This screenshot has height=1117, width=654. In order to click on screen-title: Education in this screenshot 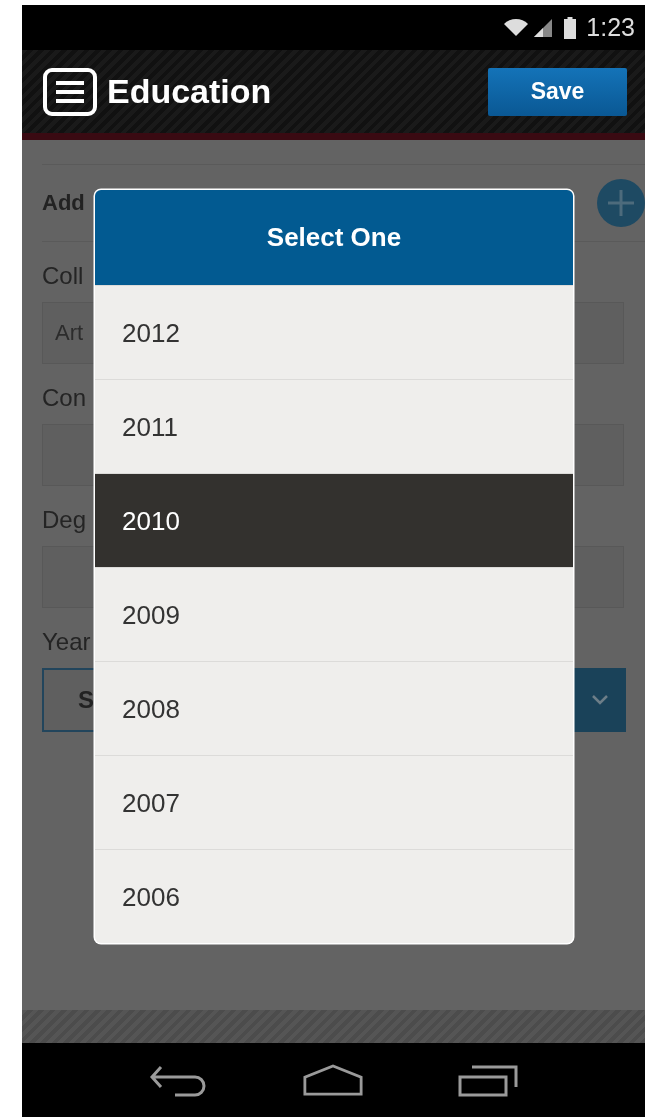, I will do `click(190, 91)`.